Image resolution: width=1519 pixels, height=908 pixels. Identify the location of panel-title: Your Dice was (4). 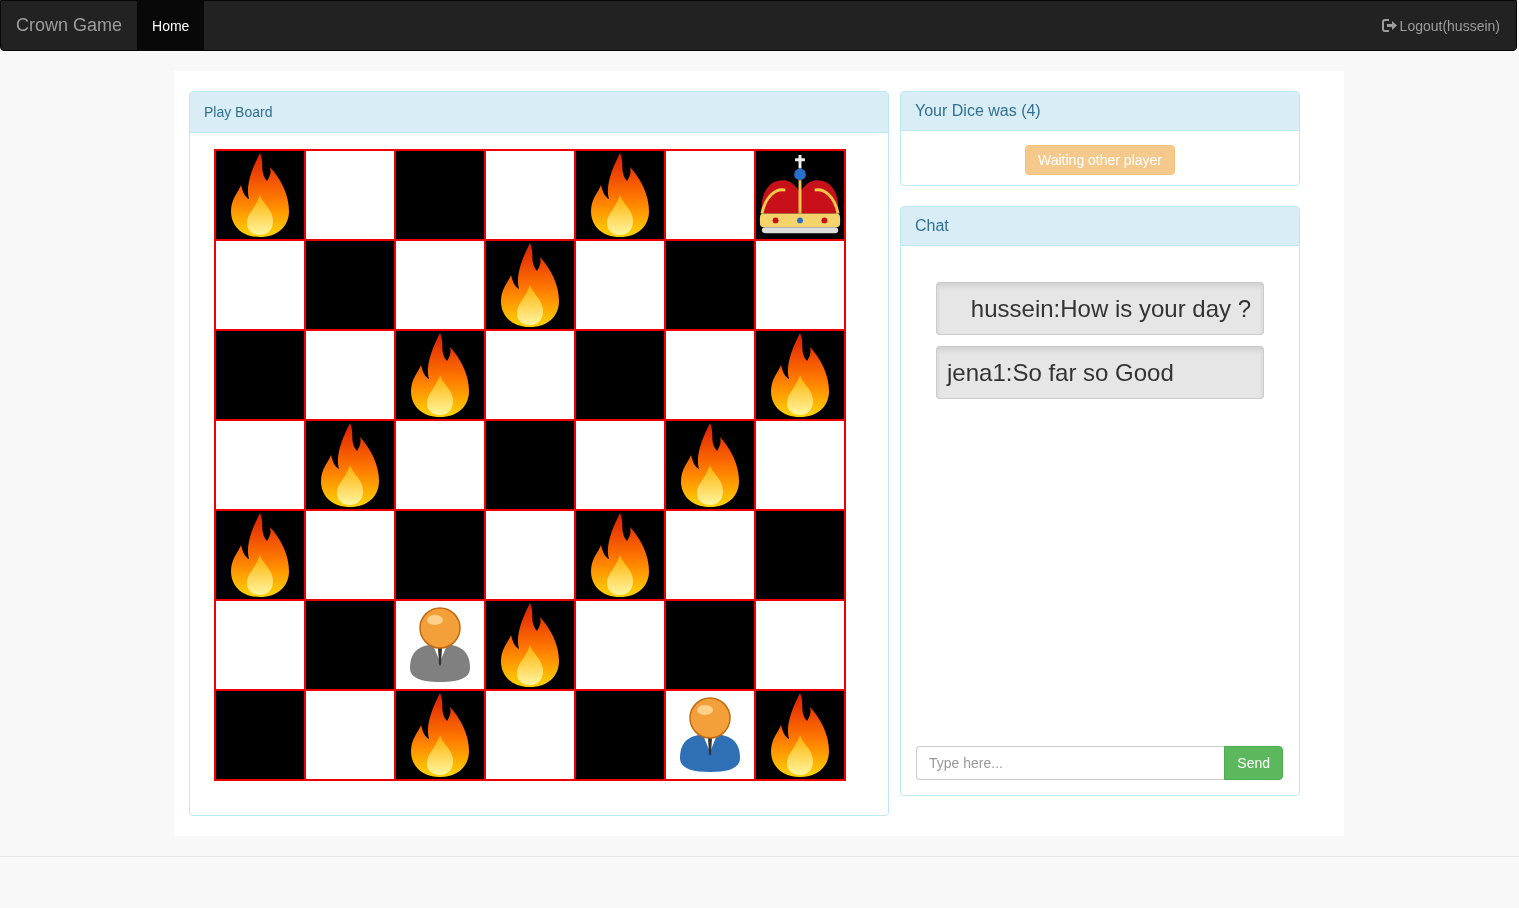
(1100, 111).